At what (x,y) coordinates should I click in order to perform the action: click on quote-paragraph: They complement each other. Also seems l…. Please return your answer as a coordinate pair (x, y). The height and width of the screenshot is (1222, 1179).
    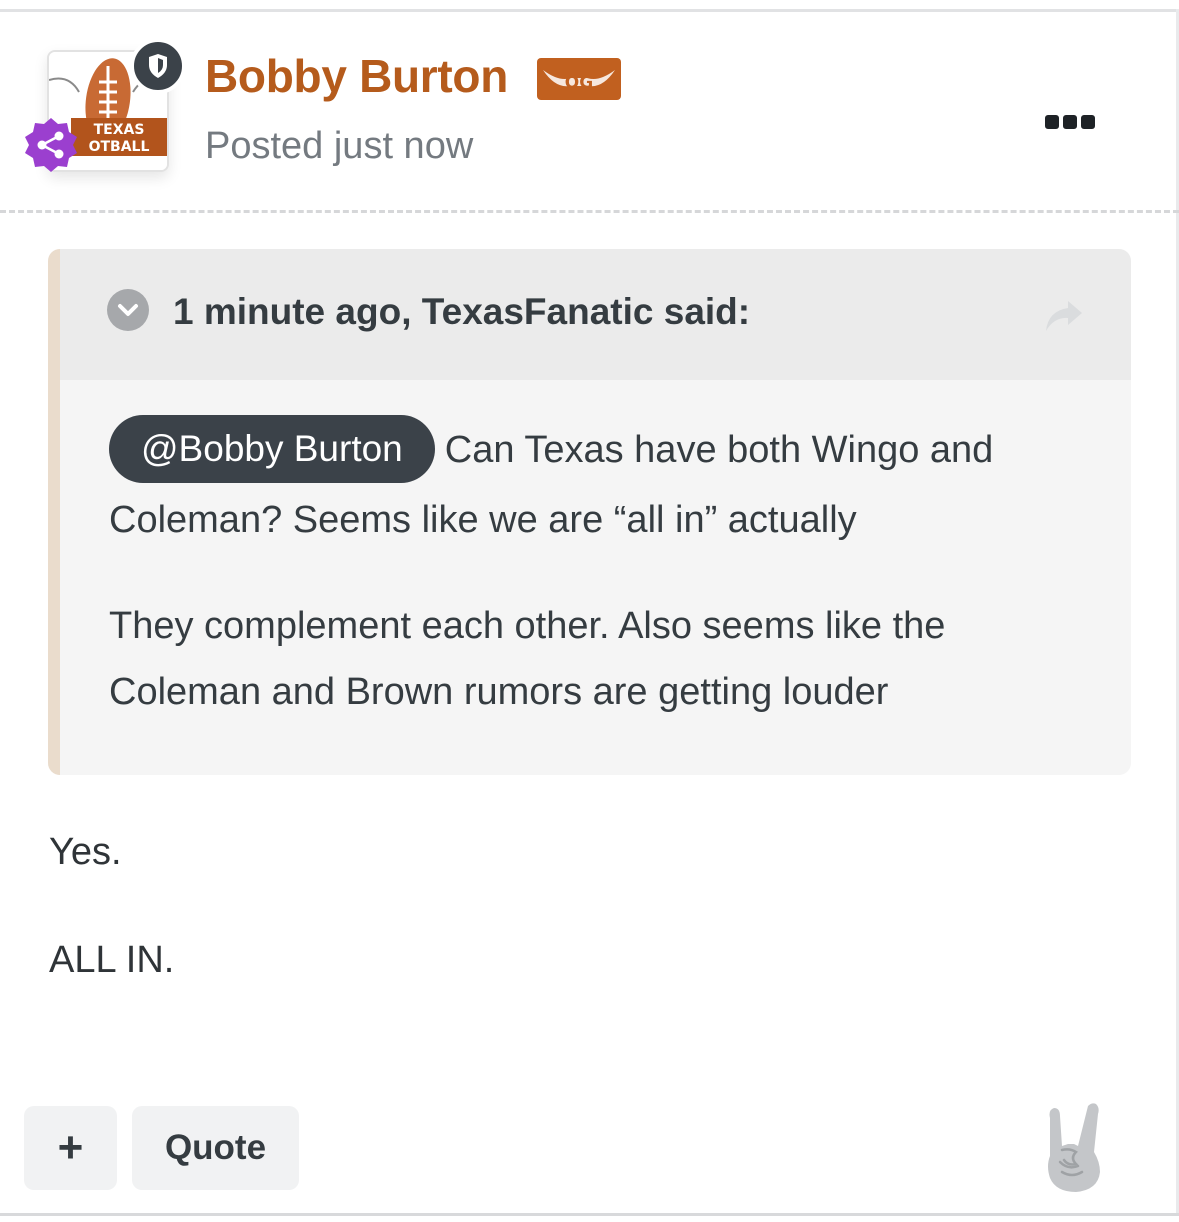
    Looking at the image, I should click on (609, 659).